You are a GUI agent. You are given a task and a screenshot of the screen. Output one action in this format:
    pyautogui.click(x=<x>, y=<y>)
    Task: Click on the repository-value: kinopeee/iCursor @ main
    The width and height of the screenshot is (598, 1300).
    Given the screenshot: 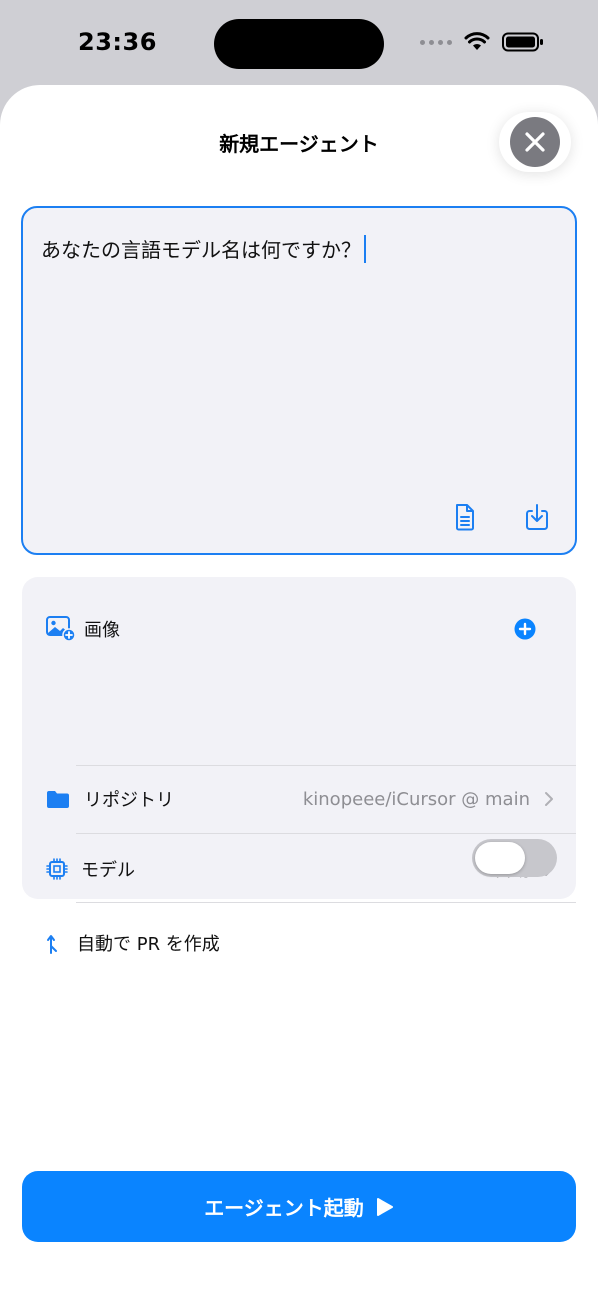 What is the action you would take?
    pyautogui.click(x=416, y=799)
    